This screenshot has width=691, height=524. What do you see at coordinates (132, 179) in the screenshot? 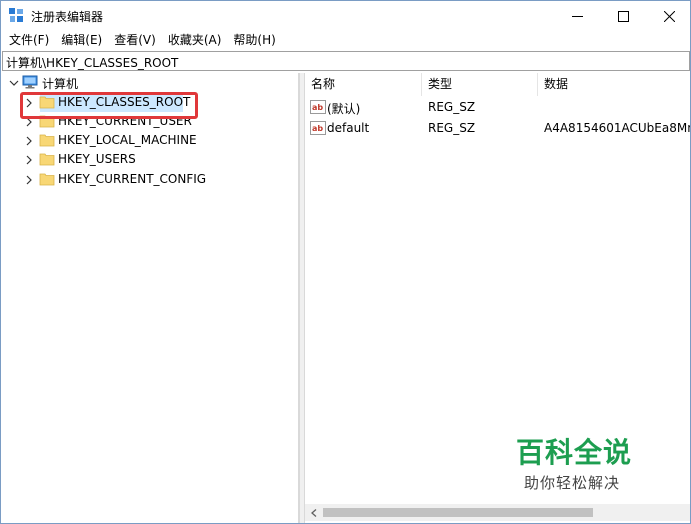
I see `tree-item-label: HKEY_CURRENT_CONFIG` at bounding box center [132, 179].